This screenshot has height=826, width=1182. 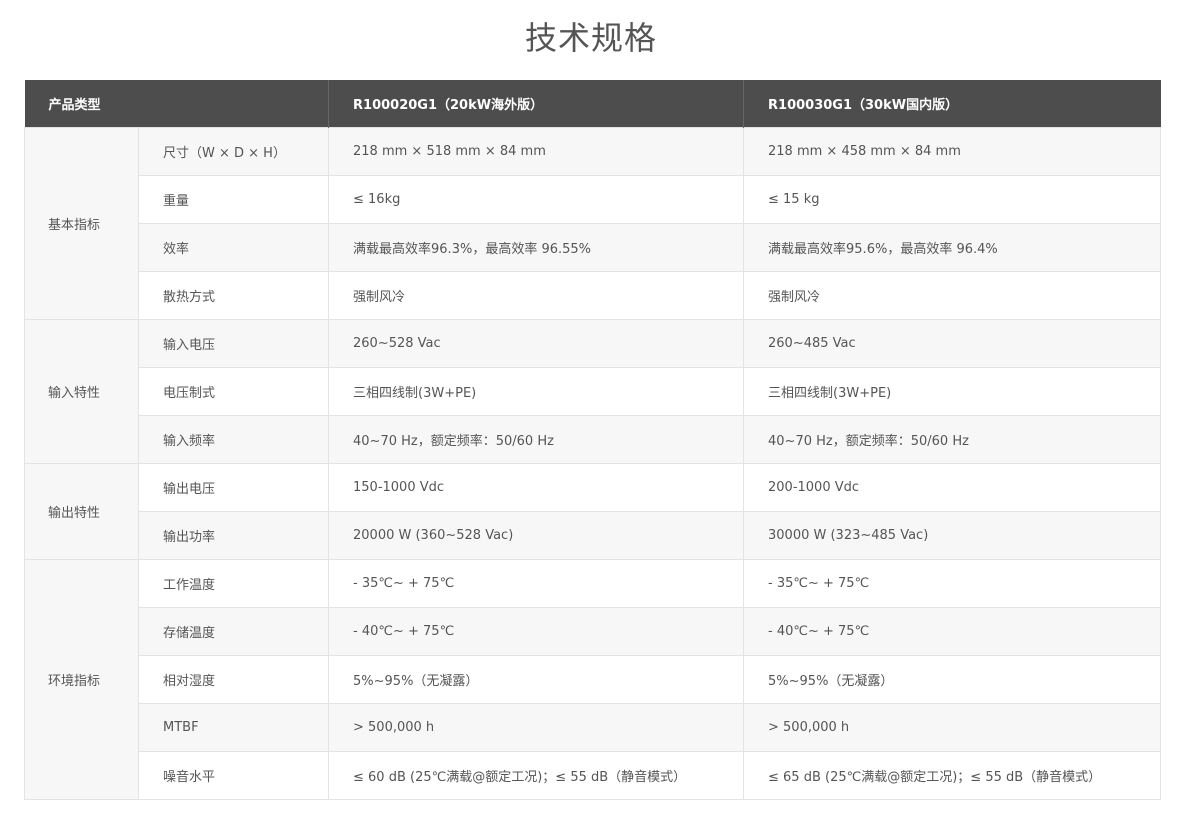 I want to click on value-20kw-cell: 三相四线制(3W+PE), so click(x=536, y=391).